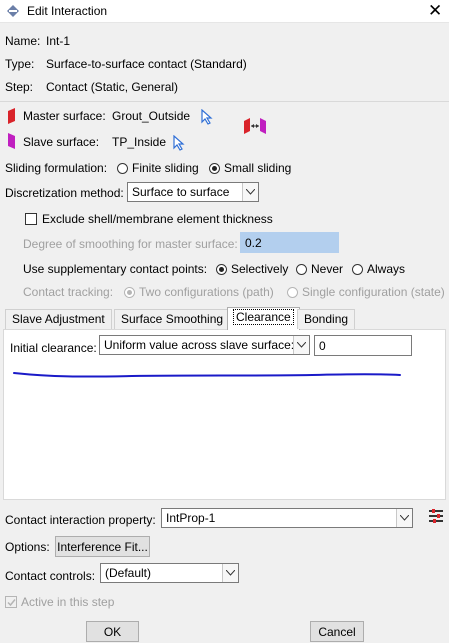  Describe the element at coordinates (206, 292) in the screenshot. I see `two-config-label: Two configurations (path)` at that location.